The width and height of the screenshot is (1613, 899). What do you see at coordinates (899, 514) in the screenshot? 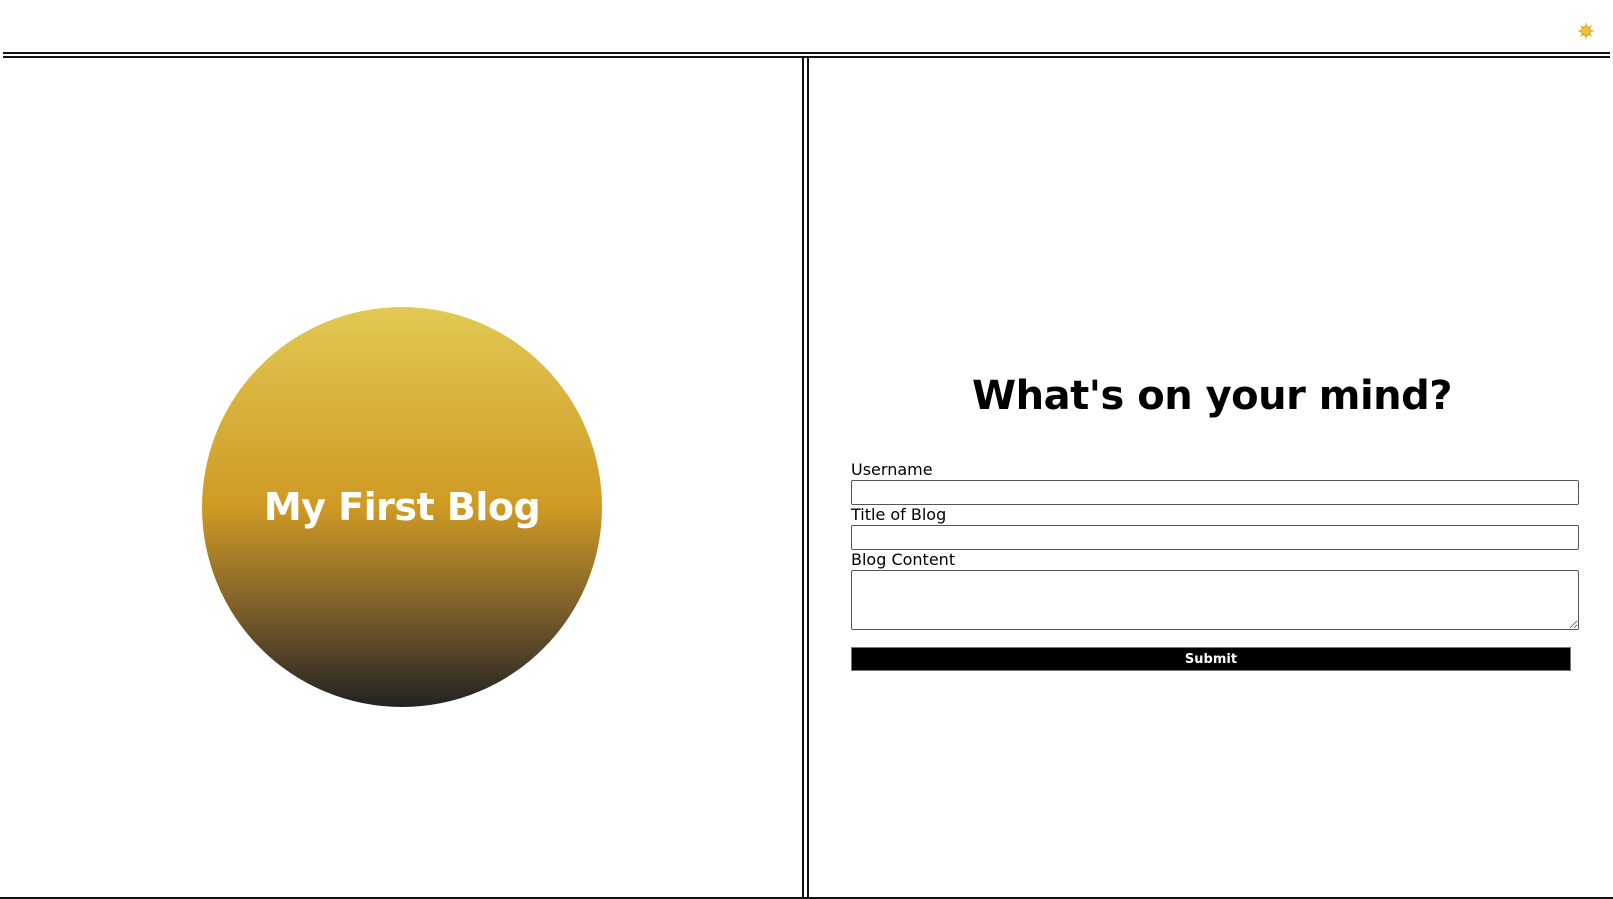
I see `title-label: Title of Blog` at bounding box center [899, 514].